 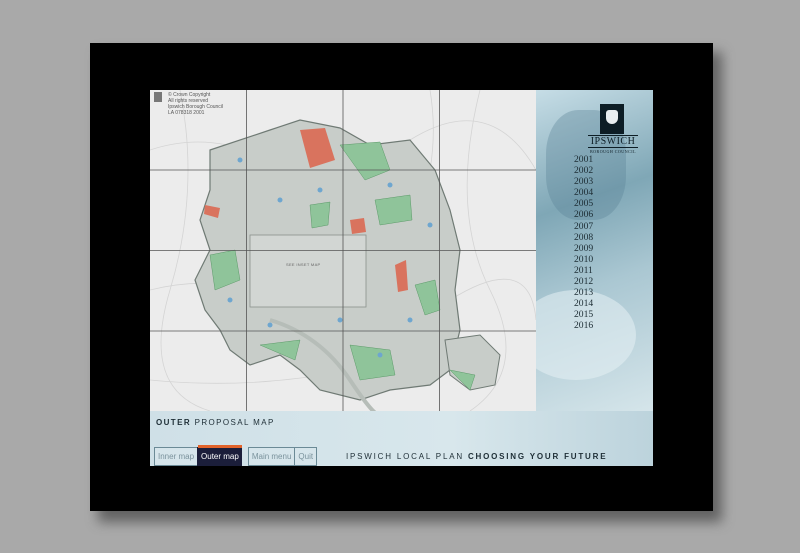 I want to click on year-item: 2002, so click(x=584, y=171).